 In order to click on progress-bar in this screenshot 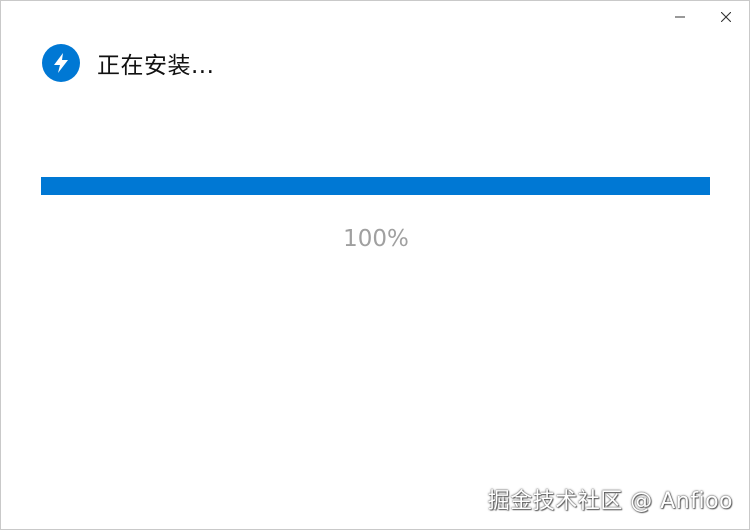, I will do `click(375, 186)`.